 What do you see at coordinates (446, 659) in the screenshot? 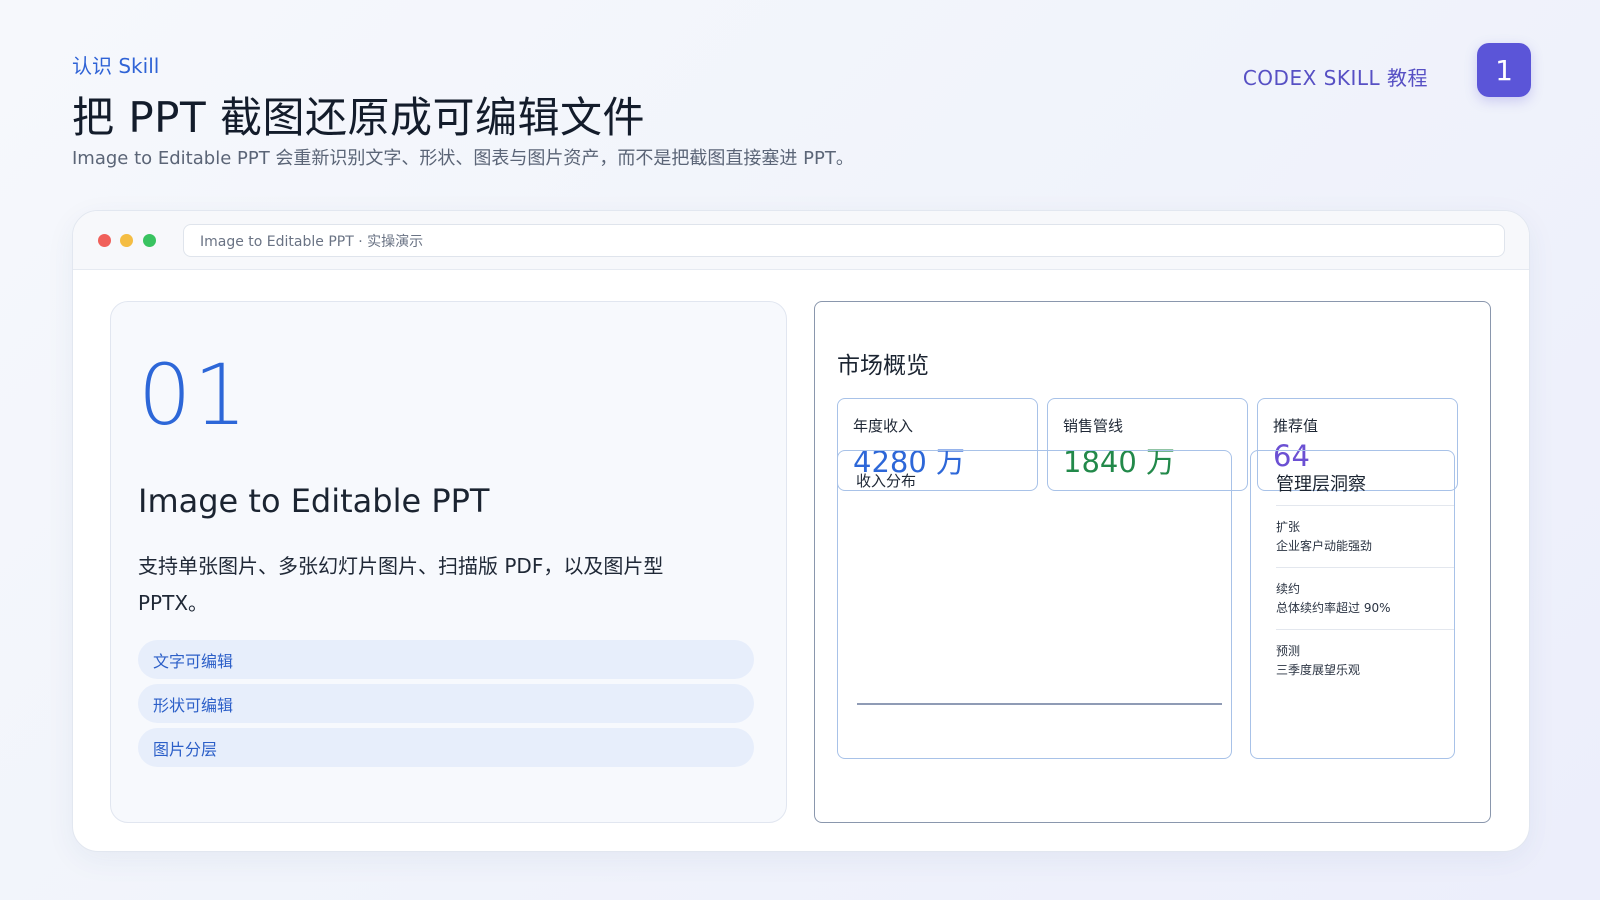
I see `feature-pill-text-editable: 文字可编辑` at bounding box center [446, 659].